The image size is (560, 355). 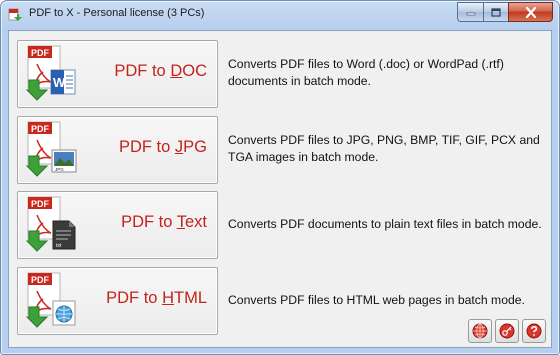 I want to click on pdf-to-text-label: PDF to Text, so click(x=164, y=222).